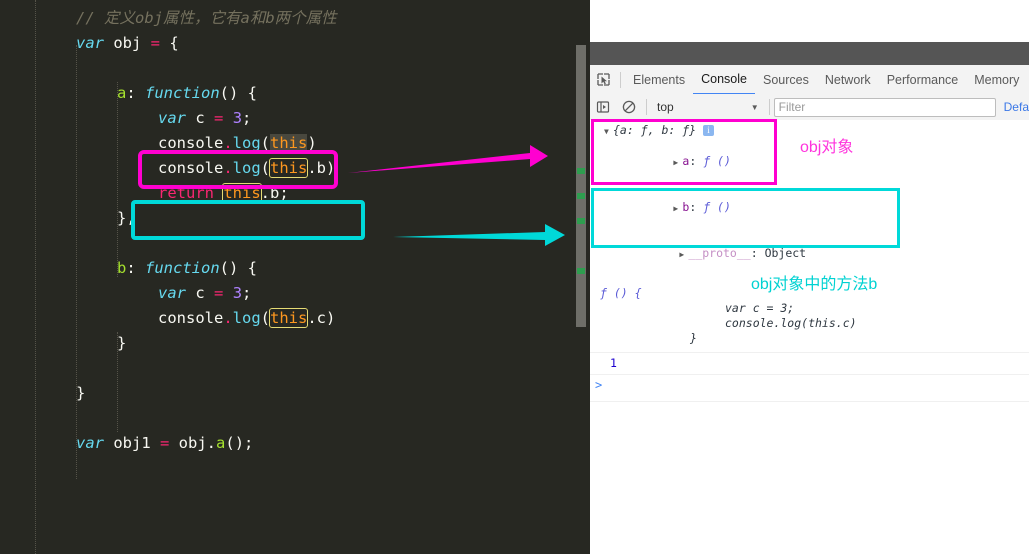 This screenshot has width=1029, height=554. What do you see at coordinates (238, 169) in the screenshot?
I see `highlight-box-console-log-this` at bounding box center [238, 169].